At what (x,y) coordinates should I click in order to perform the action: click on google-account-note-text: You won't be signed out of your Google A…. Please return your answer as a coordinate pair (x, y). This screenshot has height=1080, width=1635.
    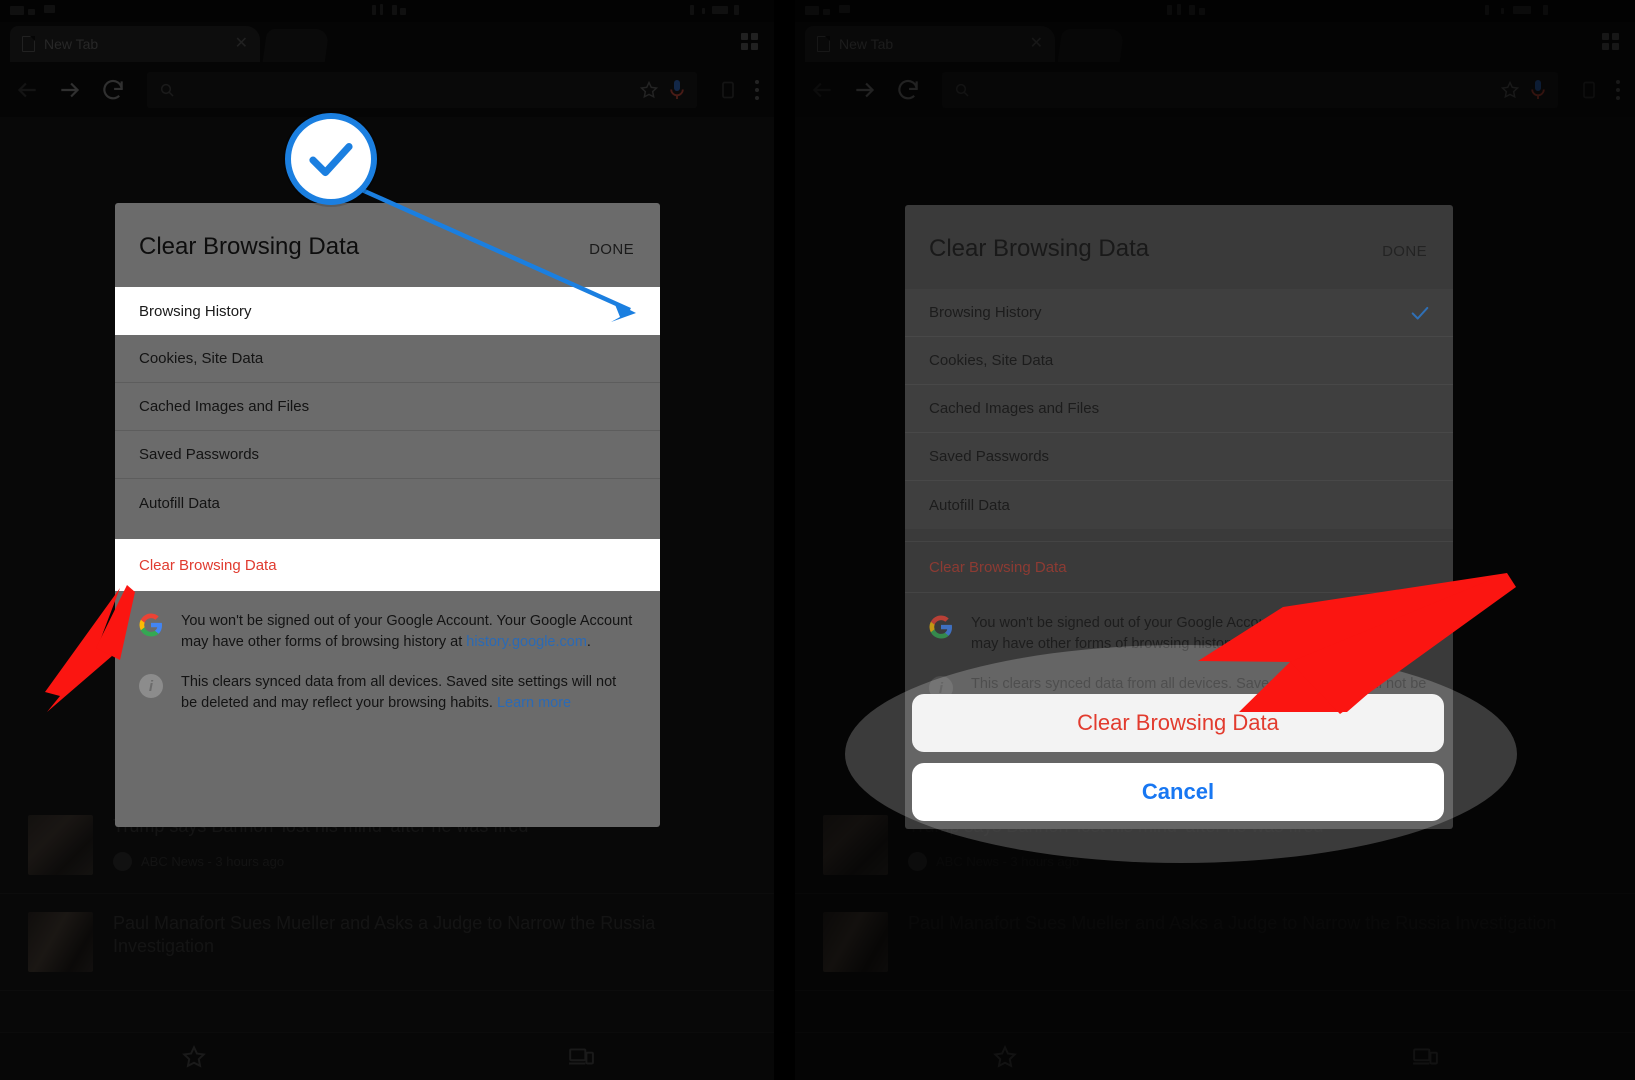
    Looking at the image, I should click on (407, 631).